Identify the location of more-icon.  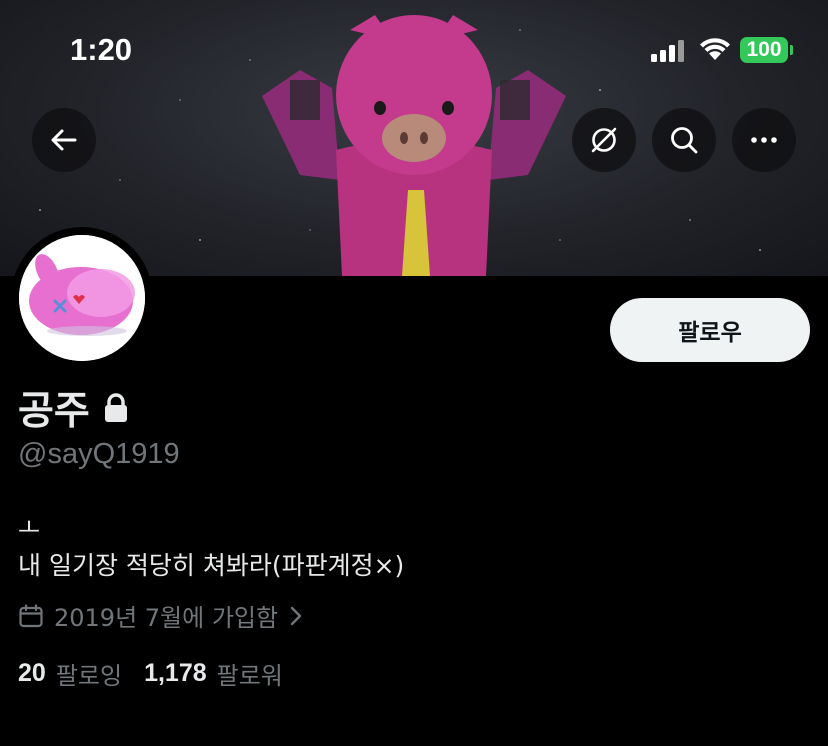
(764, 140).